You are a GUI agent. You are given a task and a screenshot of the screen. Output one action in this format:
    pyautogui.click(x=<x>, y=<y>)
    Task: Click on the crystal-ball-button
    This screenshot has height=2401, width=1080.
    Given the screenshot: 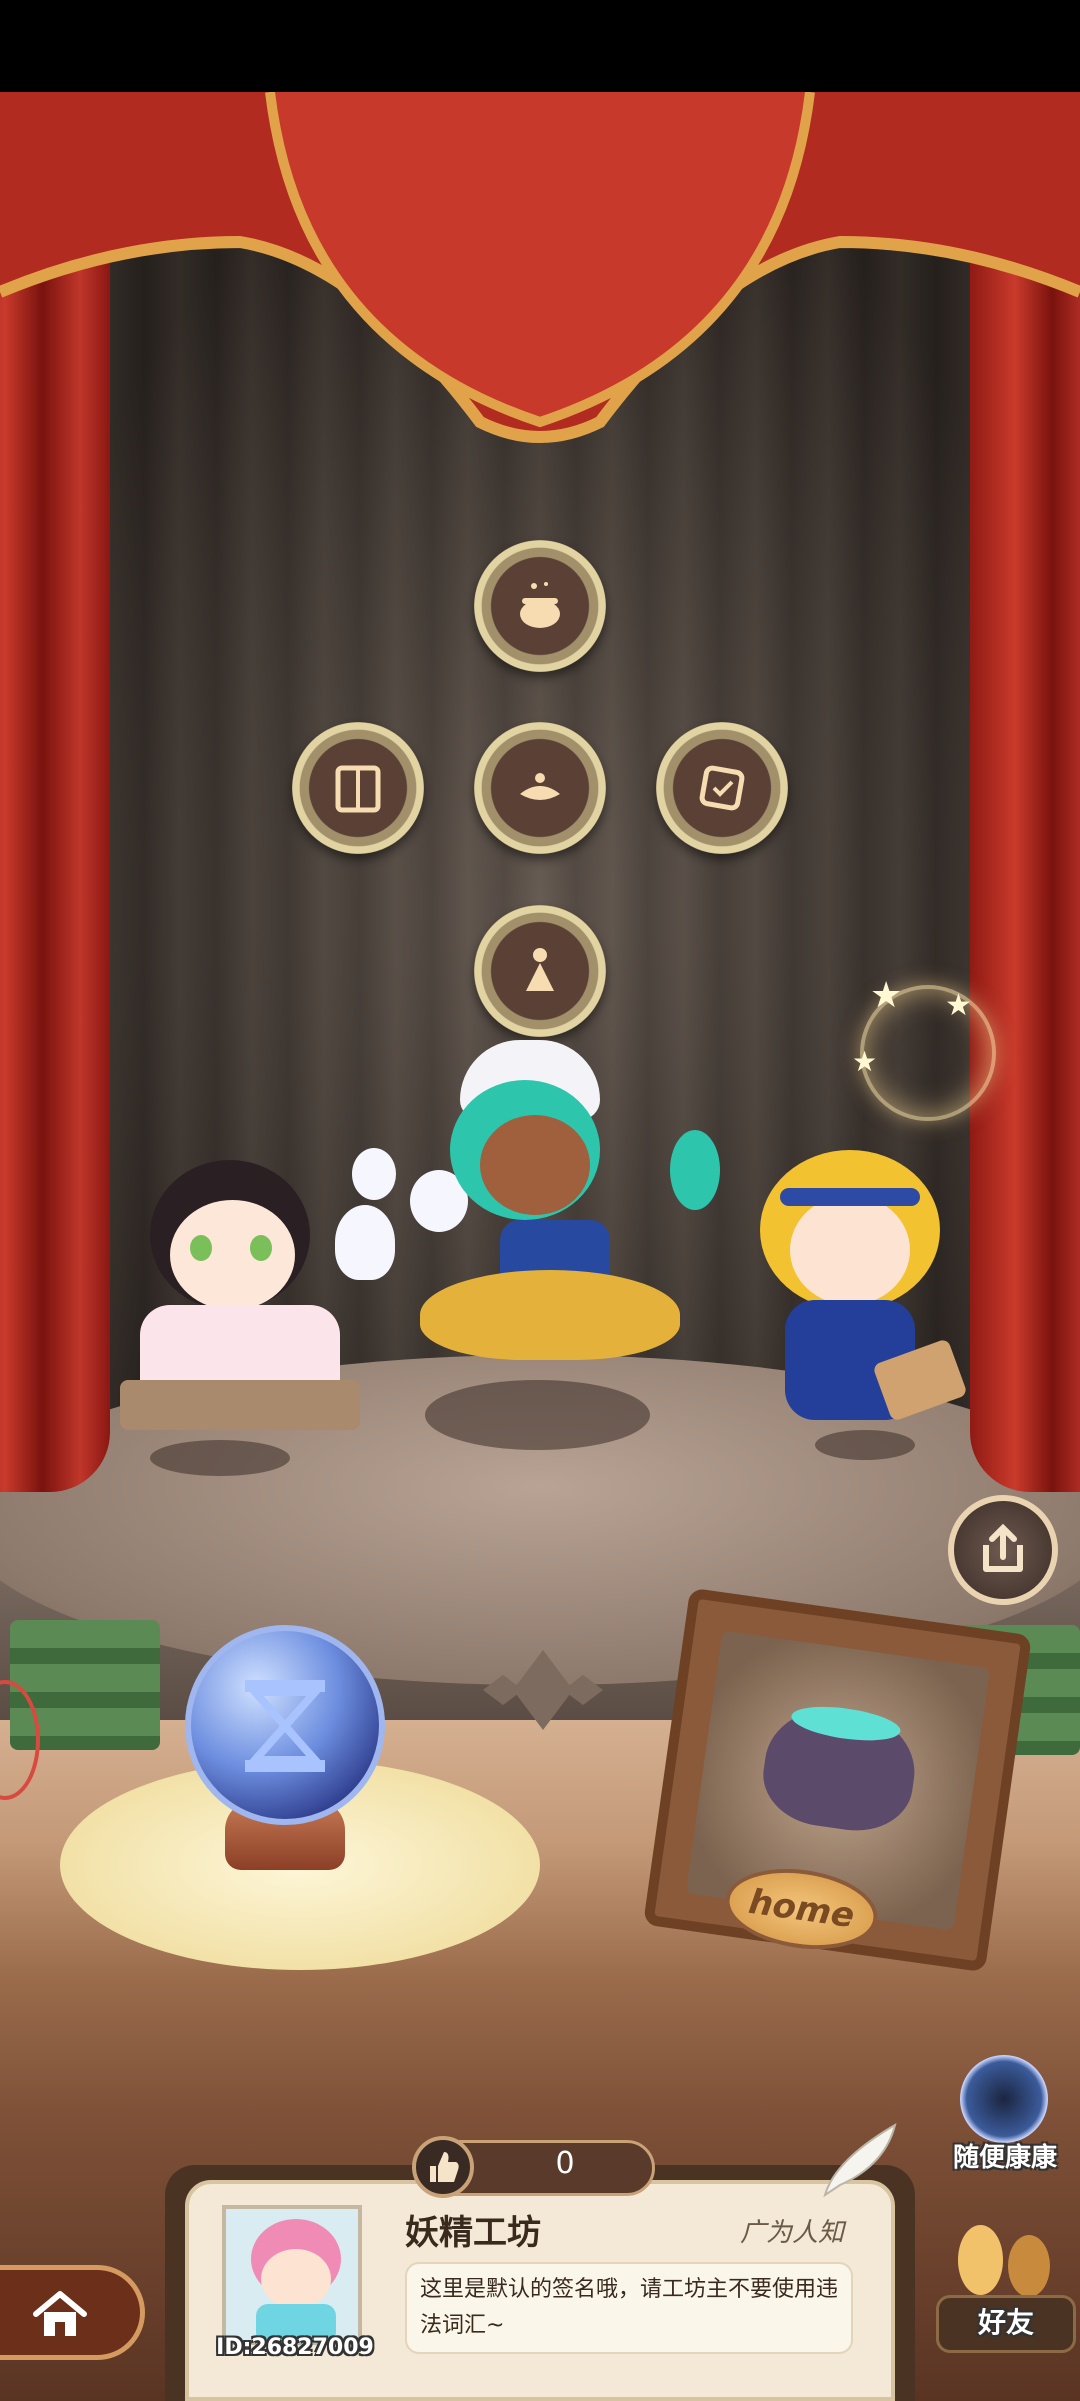 What is the action you would take?
    pyautogui.click(x=285, y=1725)
    